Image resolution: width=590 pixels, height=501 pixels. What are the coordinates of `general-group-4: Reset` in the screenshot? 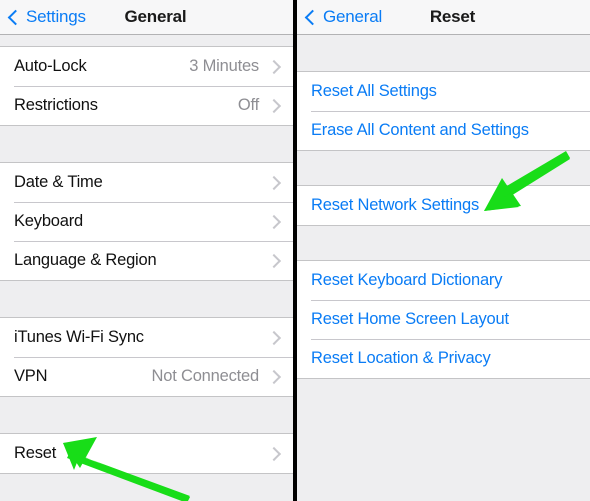 It's located at (146, 453).